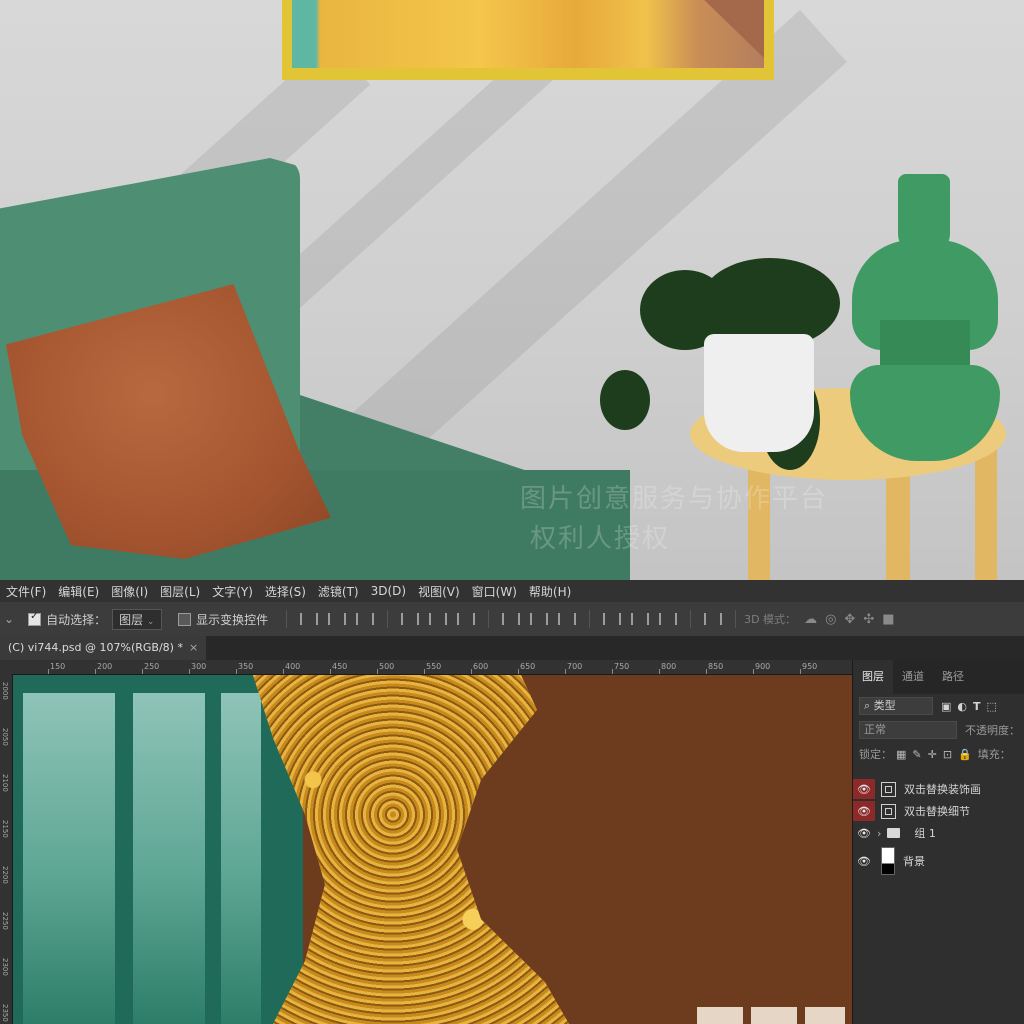 Image resolution: width=1024 pixels, height=1024 pixels. I want to click on menu-window: 窗口(W), so click(494, 591).